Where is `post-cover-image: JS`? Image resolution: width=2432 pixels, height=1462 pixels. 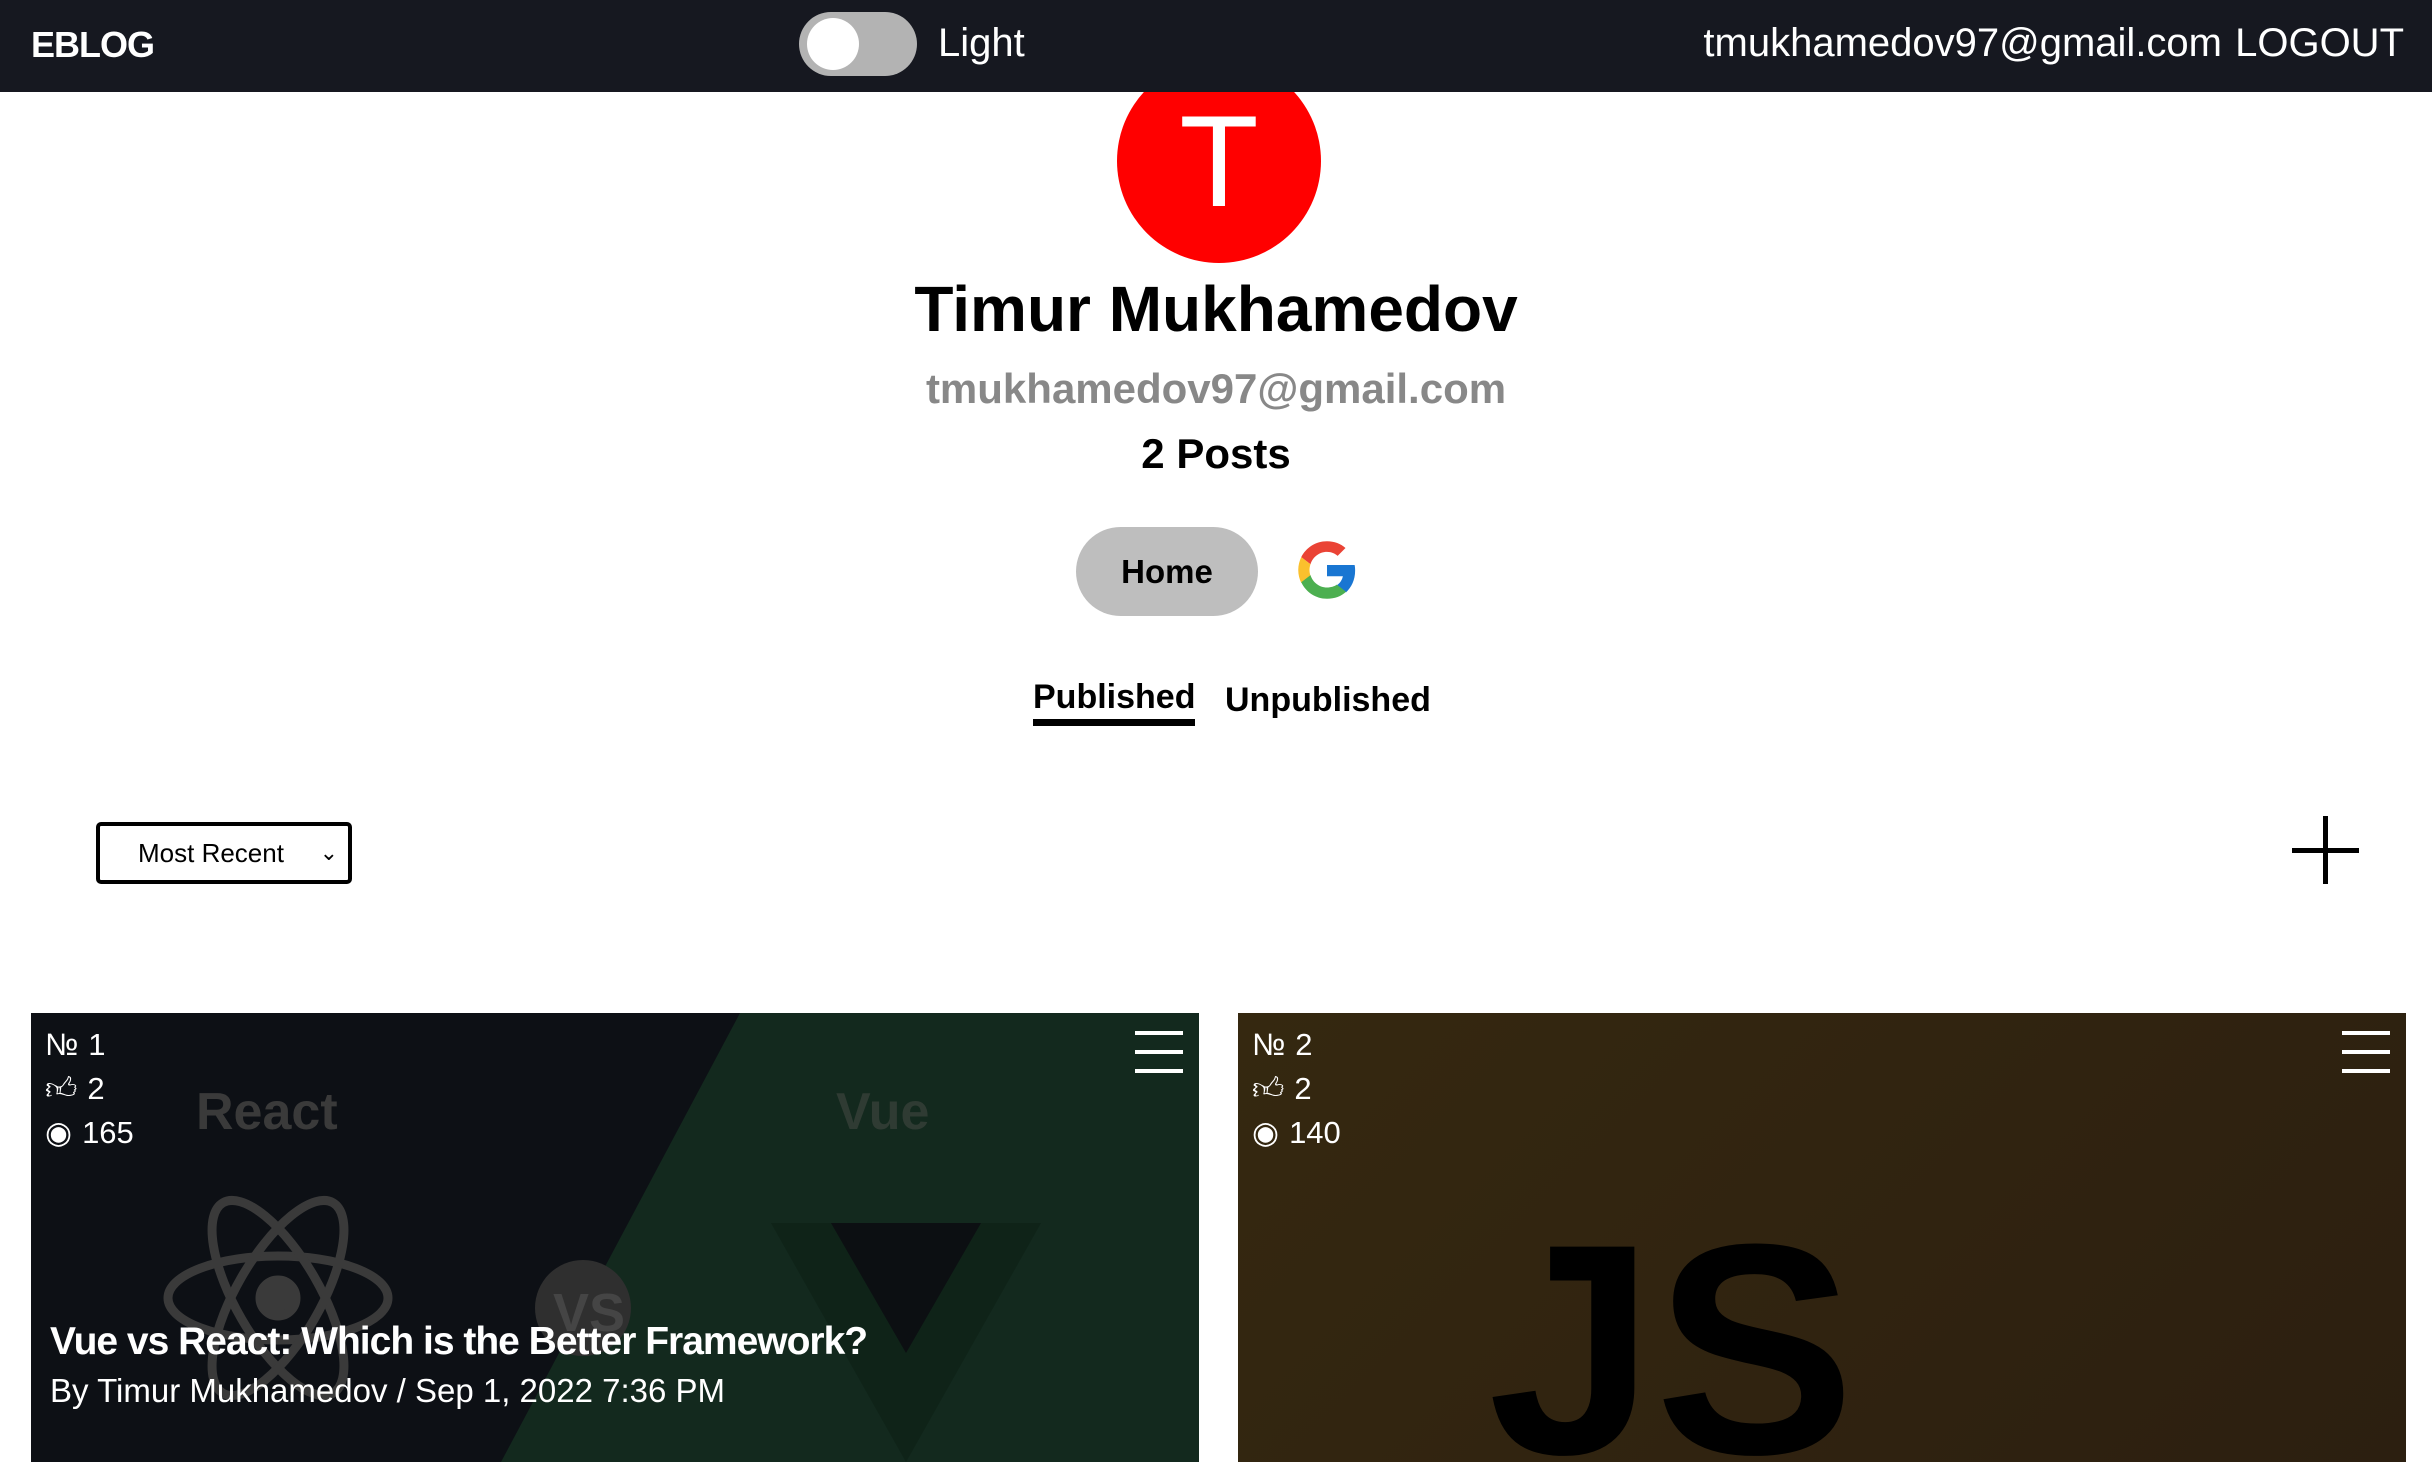
post-cover-image: JS is located at coordinates (1671, 1321).